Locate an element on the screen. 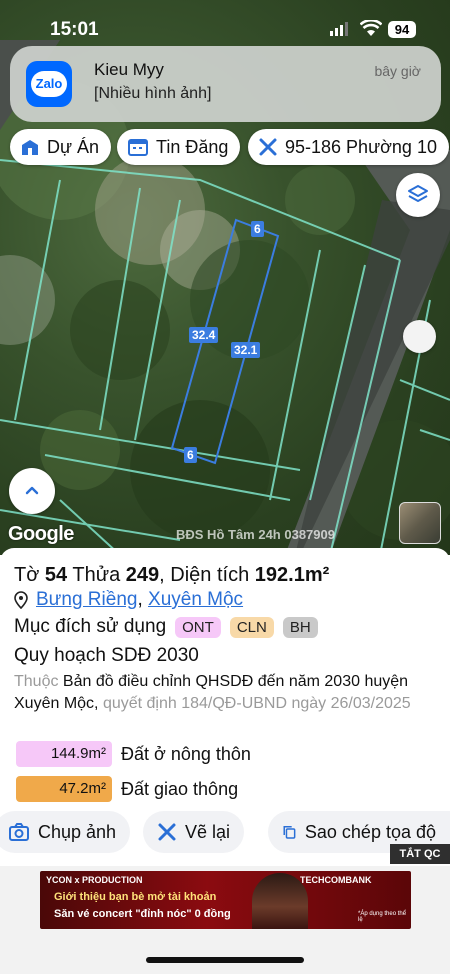  land-use-purpose: Mục đích sử dụng ONT CLN BH is located at coordinates (166, 627).